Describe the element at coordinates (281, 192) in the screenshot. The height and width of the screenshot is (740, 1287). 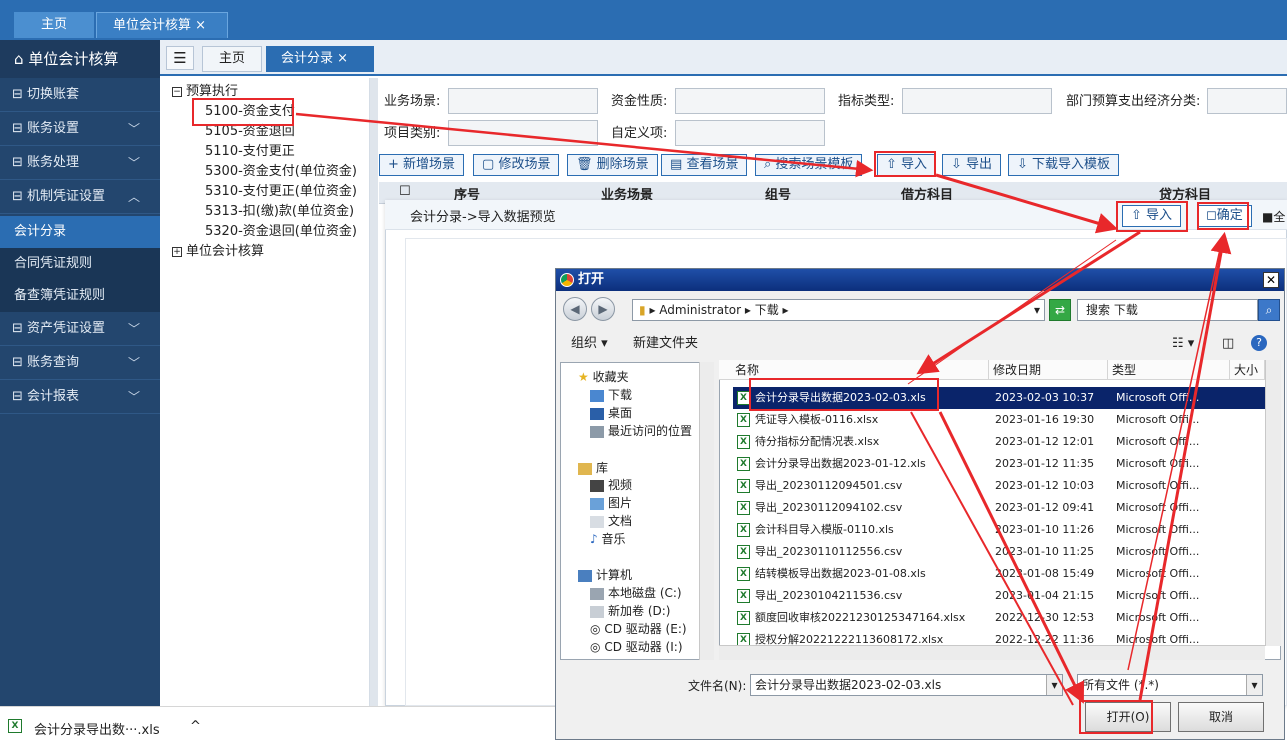
I see `tree-node-5310: 5310-支付更正(单位资金)` at that location.